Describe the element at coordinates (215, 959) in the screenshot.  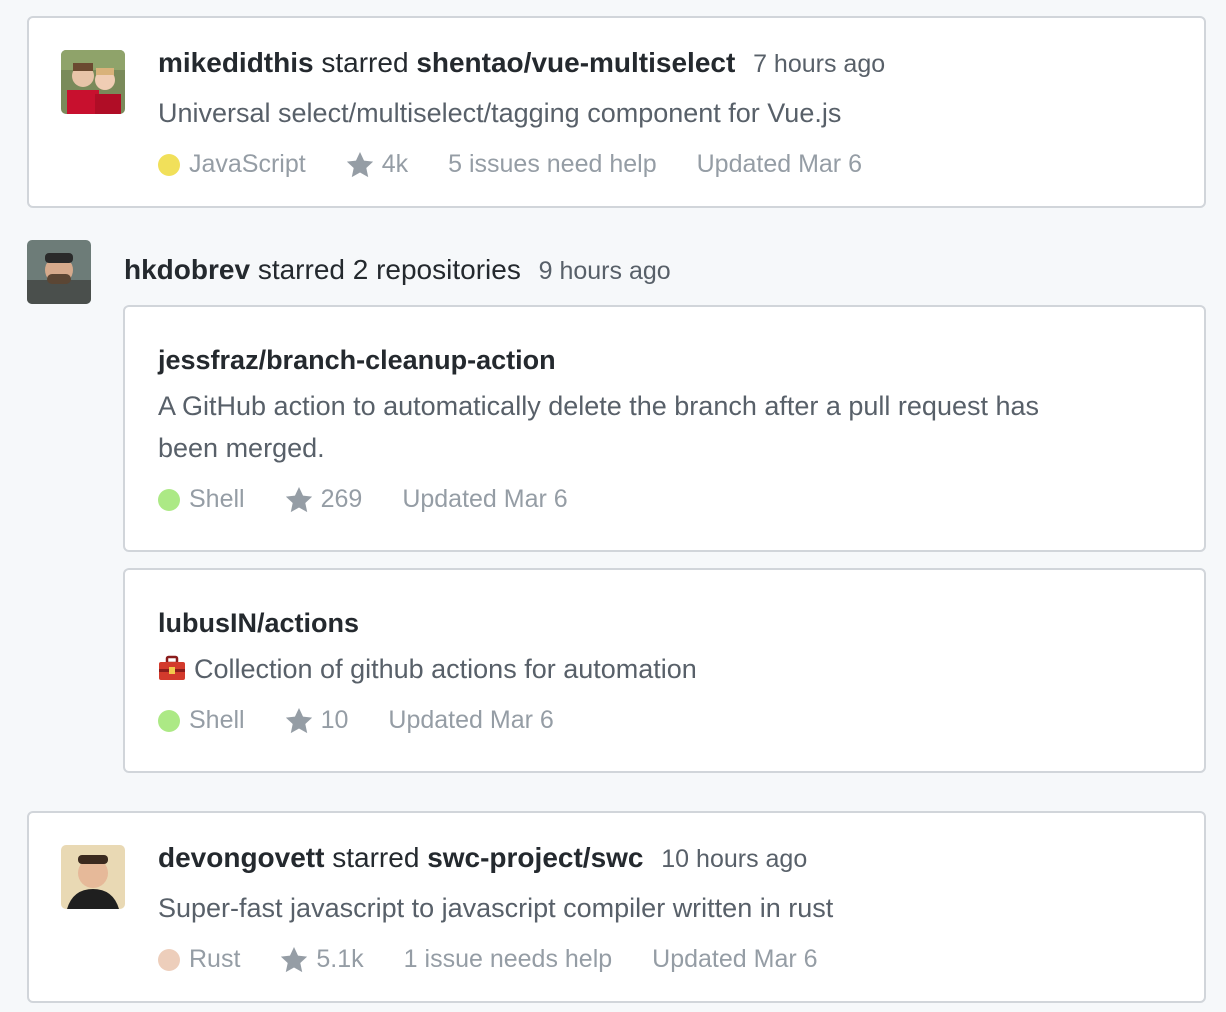
I see `language-label: Rust` at that location.